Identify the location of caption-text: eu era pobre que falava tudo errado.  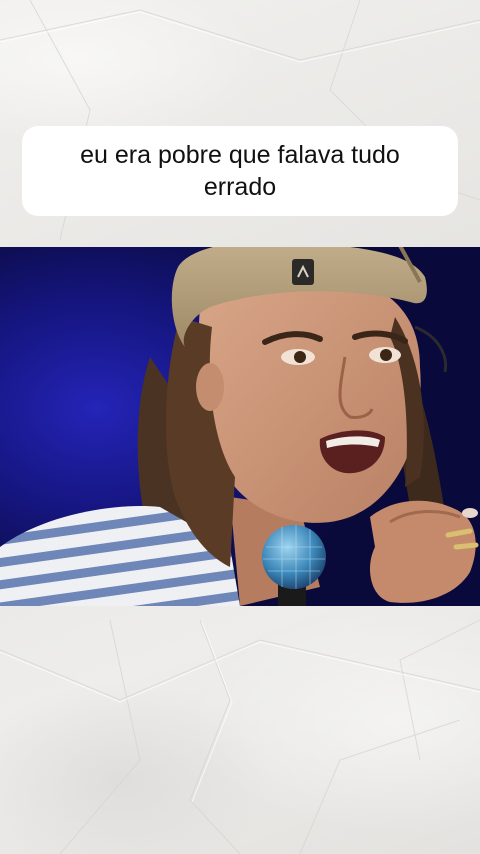
(240, 171).